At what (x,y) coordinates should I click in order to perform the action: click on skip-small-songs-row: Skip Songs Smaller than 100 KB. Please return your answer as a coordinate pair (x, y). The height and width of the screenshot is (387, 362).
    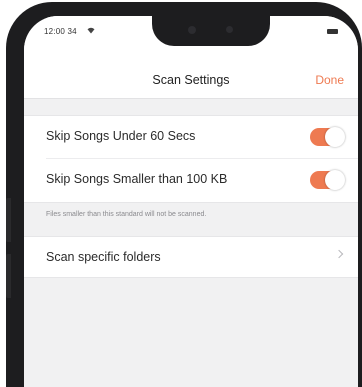
    Looking at the image, I should click on (191, 180).